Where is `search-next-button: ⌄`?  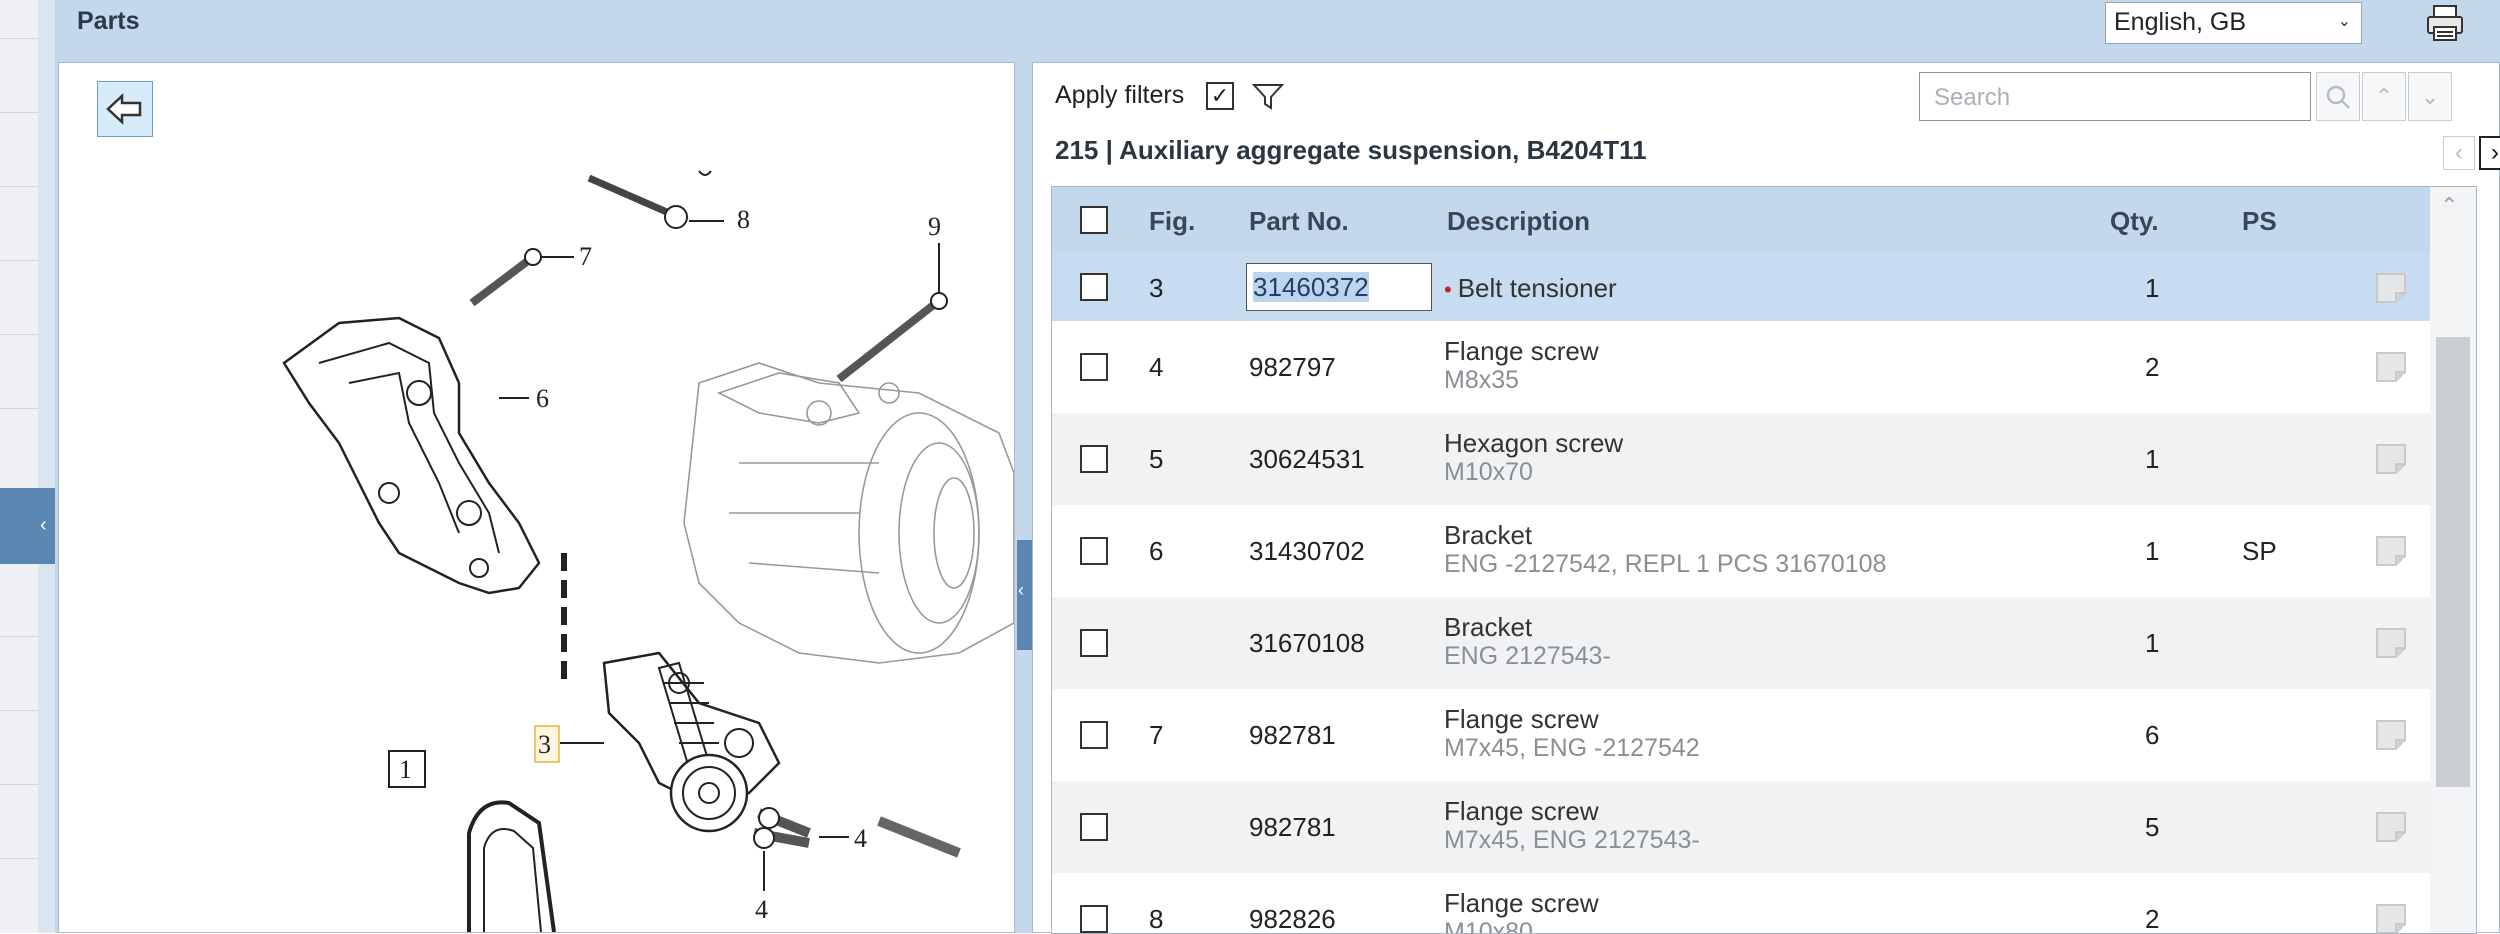
search-next-button: ⌄ is located at coordinates (2430, 96).